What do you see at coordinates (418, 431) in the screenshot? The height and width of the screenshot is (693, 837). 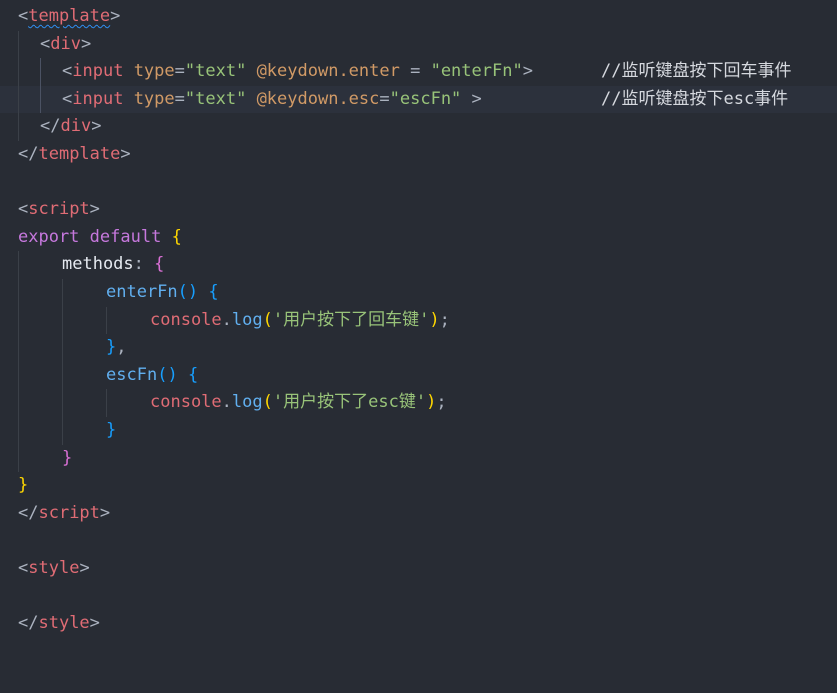 I see `code-line: }` at bounding box center [418, 431].